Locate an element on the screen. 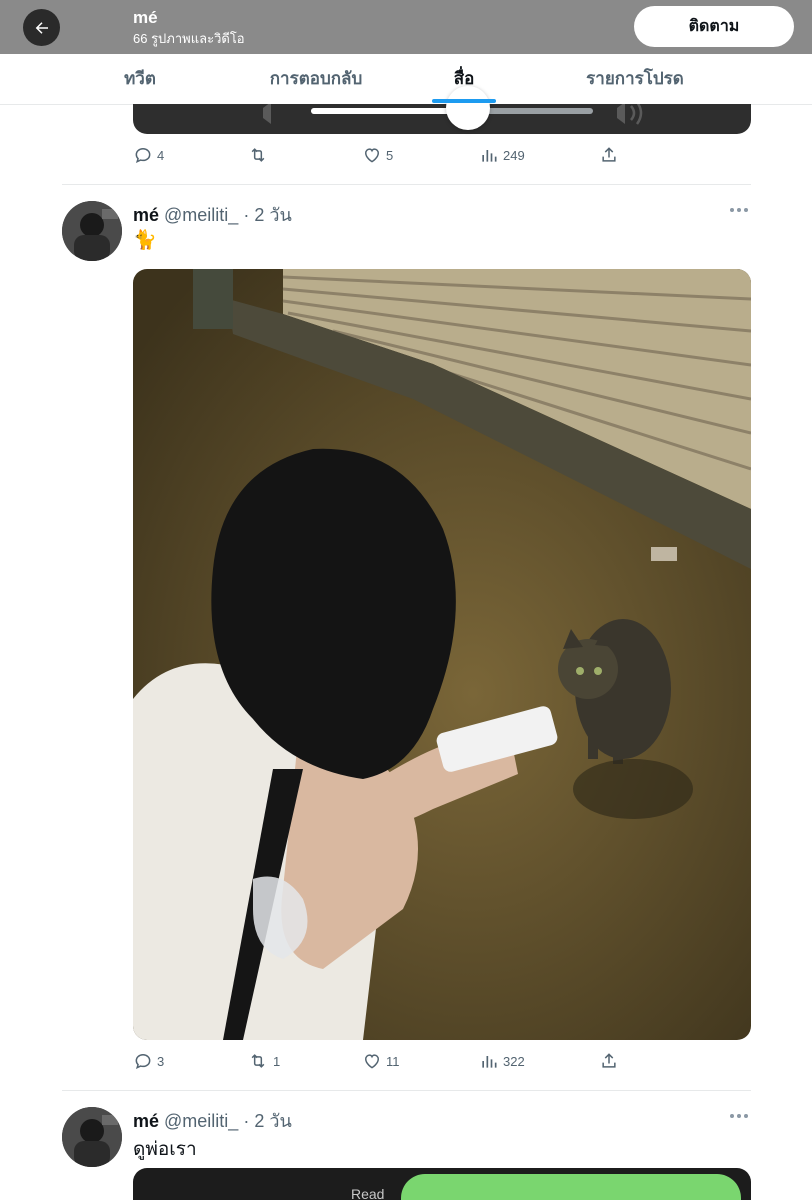 The height and width of the screenshot is (1200, 812). volume-low-icon is located at coordinates (267, 114).